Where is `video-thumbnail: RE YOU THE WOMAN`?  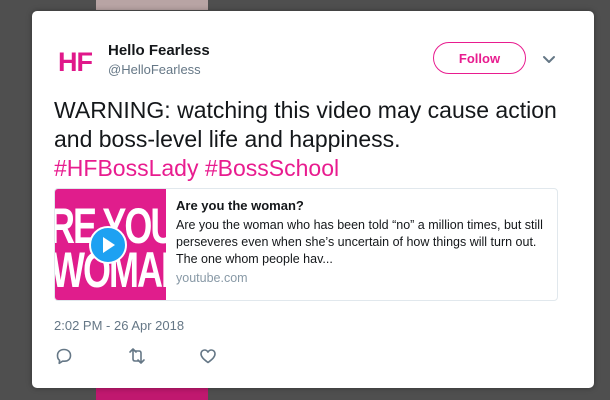
video-thumbnail: RE YOU THE WOMAN is located at coordinates (110, 244).